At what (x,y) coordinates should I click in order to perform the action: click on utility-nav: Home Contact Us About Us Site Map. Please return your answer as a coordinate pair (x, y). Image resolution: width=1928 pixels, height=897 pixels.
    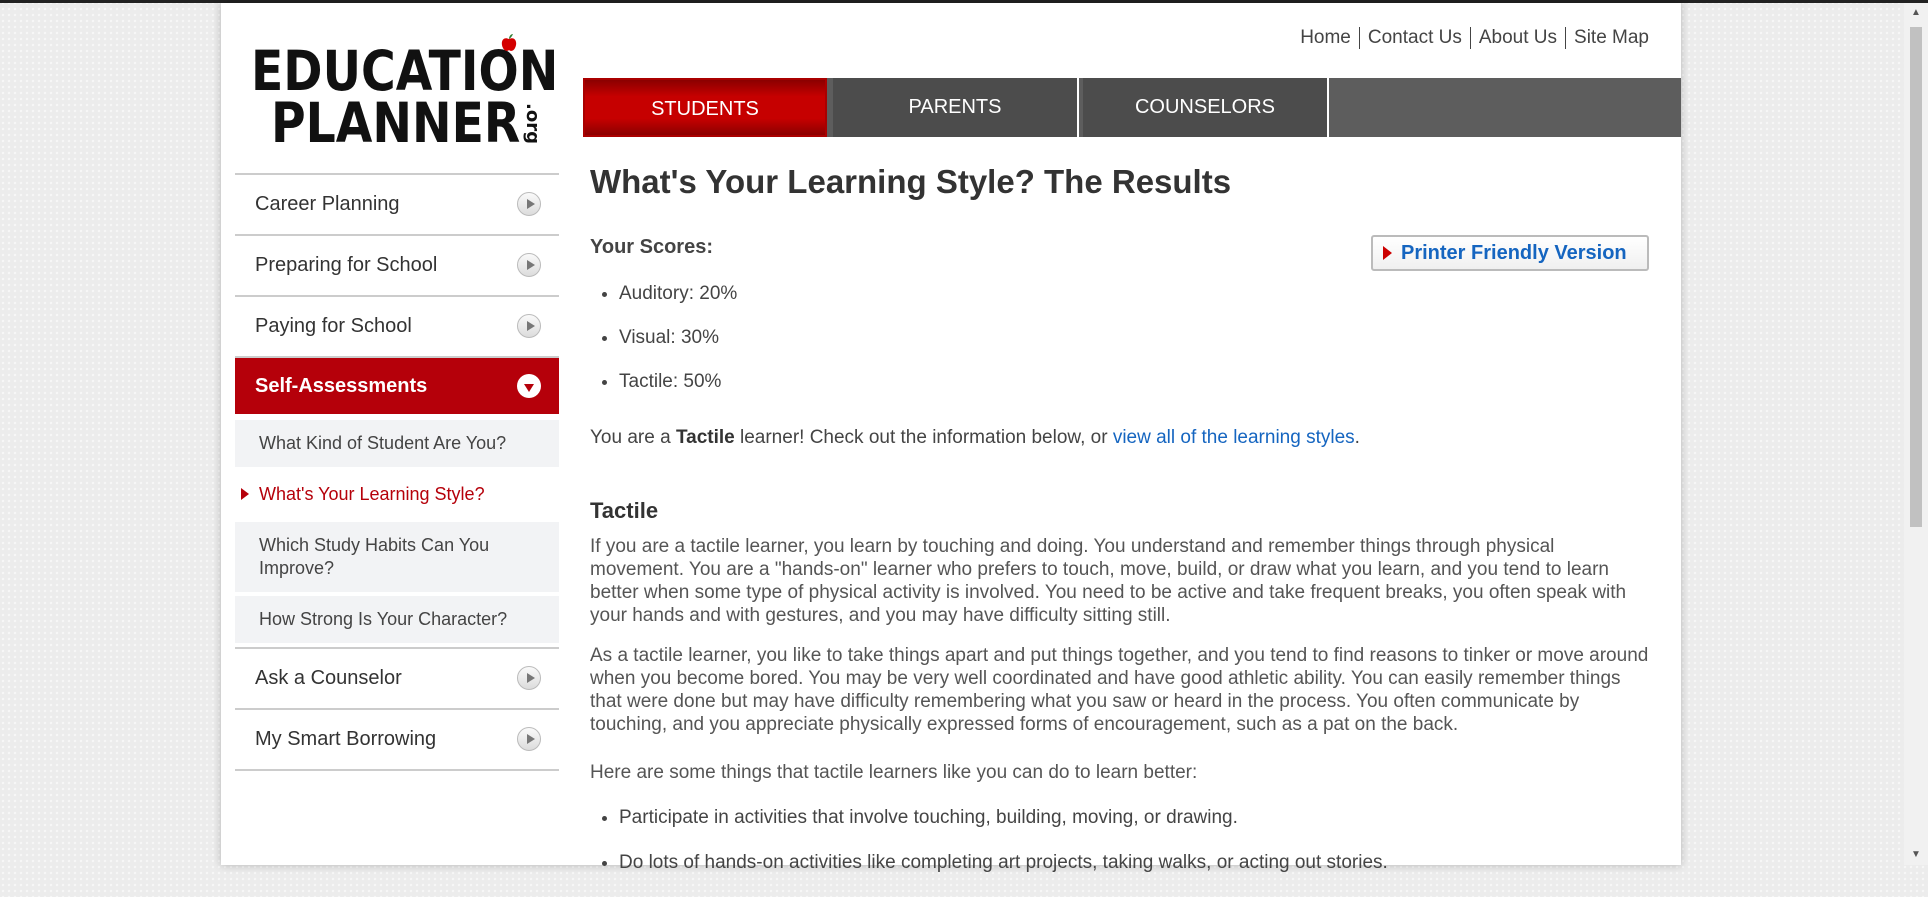
    Looking at the image, I should click on (1474, 38).